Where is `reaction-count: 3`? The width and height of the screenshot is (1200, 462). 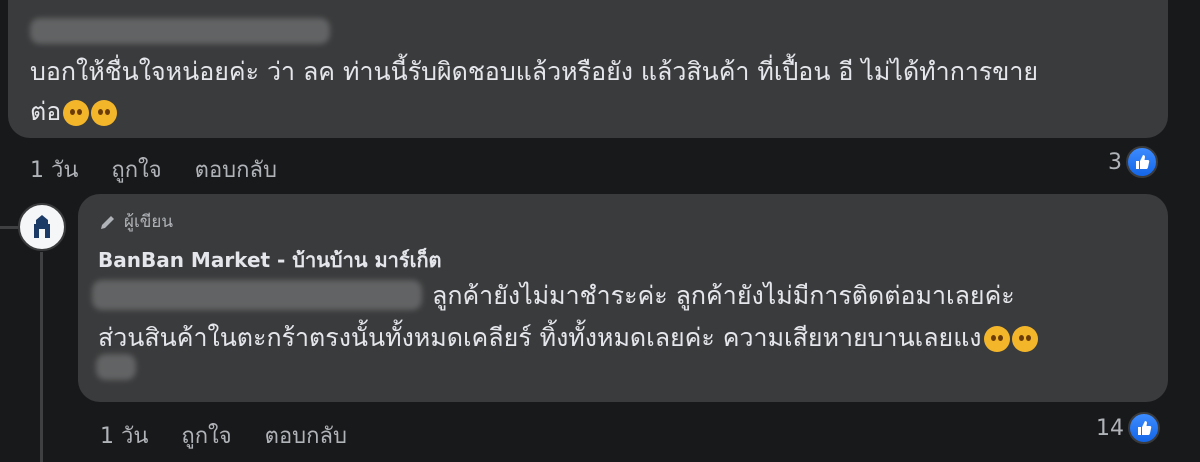 reaction-count: 3 is located at coordinates (1133, 162).